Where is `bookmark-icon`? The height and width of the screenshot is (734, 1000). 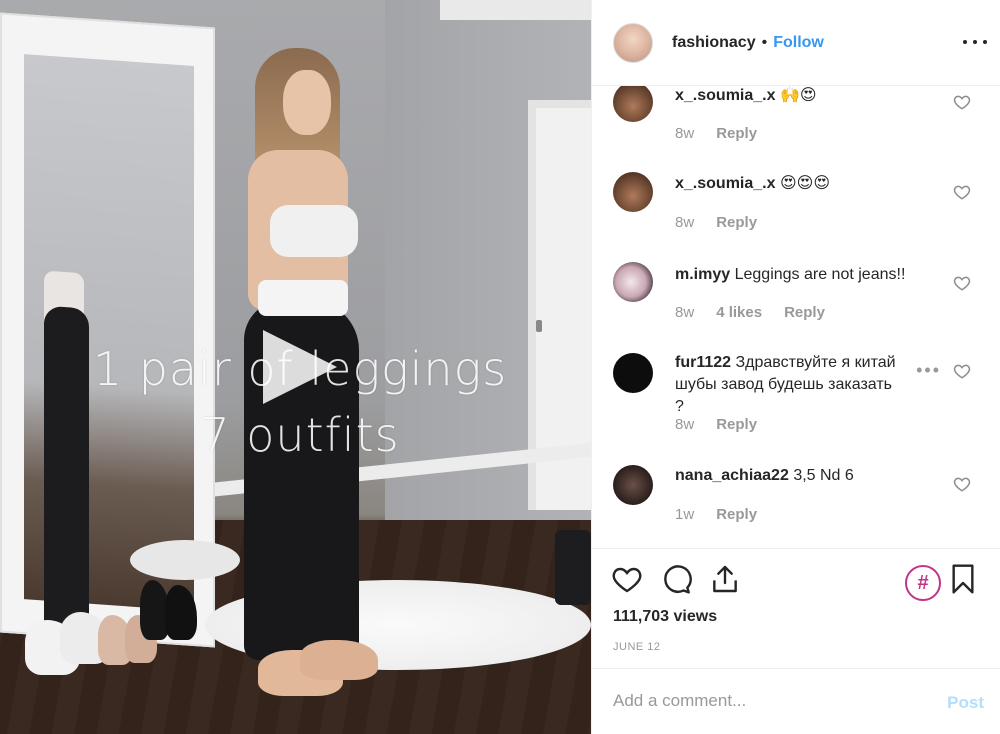 bookmark-icon is located at coordinates (963, 579).